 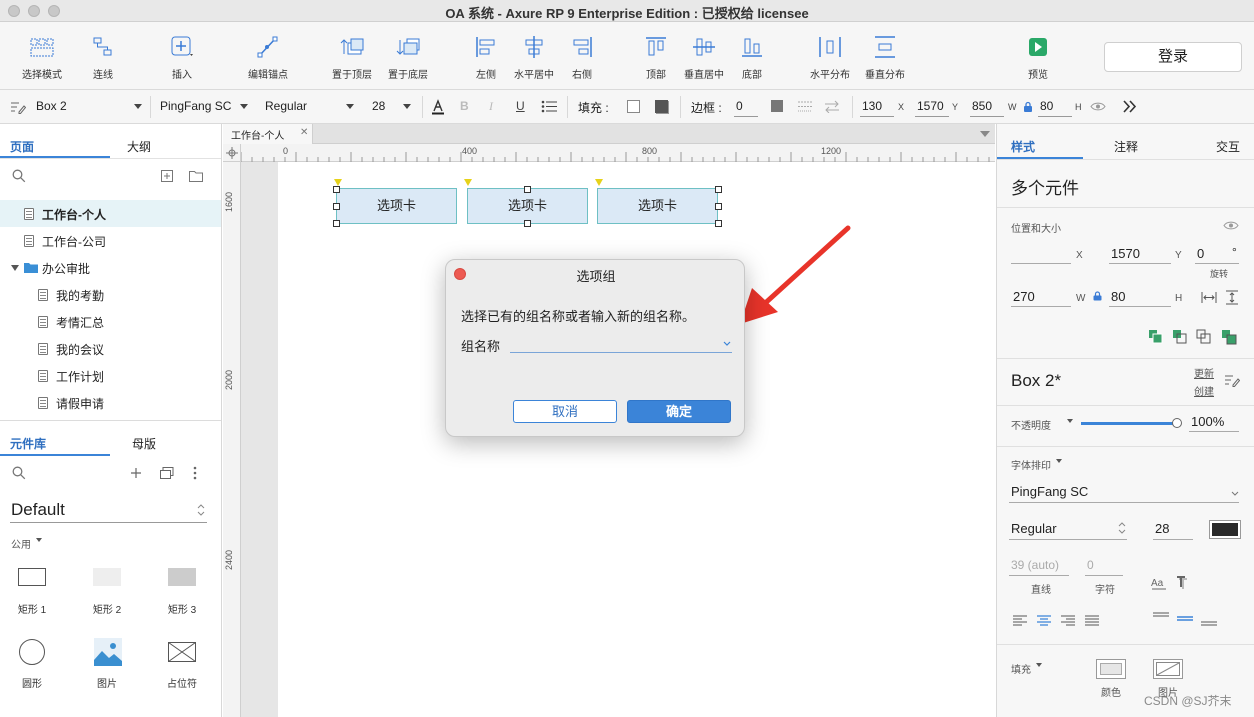 What do you see at coordinates (103, 56) in the screenshot?
I see `connector-tool: 连线` at bounding box center [103, 56].